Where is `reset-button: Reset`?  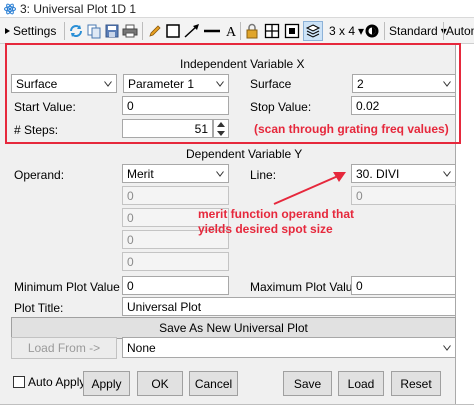 reset-button: Reset is located at coordinates (416, 383).